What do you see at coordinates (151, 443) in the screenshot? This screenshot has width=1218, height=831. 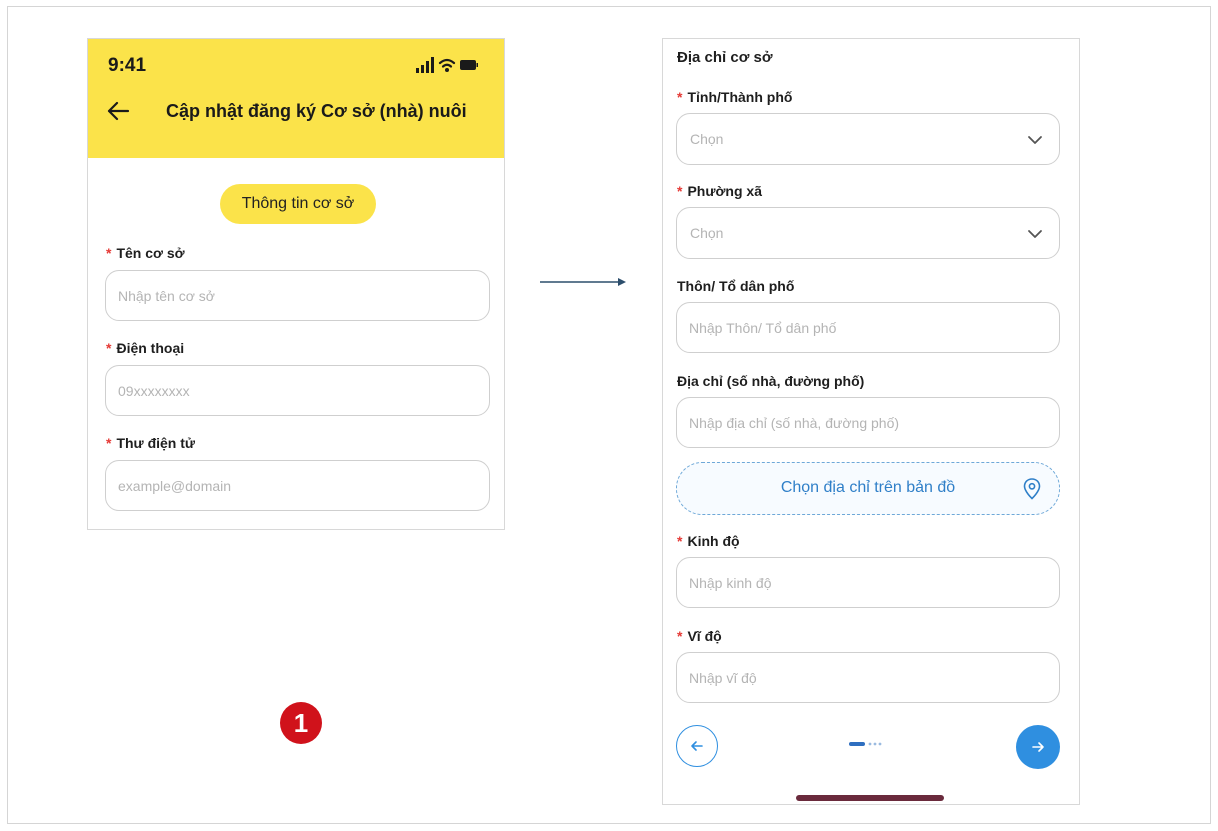 I see `email-label: * Thư điện tử` at bounding box center [151, 443].